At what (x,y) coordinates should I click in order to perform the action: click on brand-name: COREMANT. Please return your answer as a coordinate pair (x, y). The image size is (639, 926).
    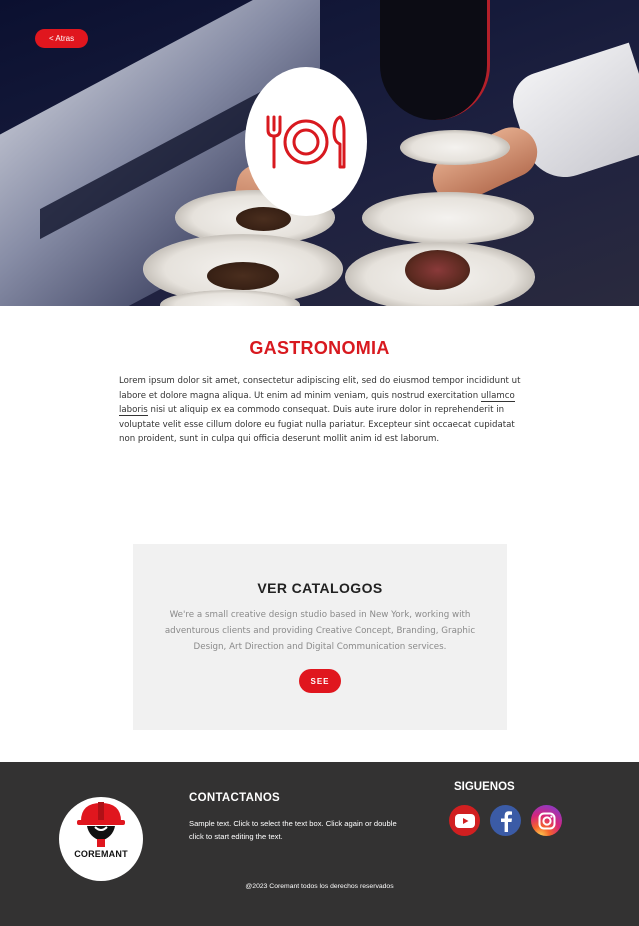
    Looking at the image, I should click on (101, 854).